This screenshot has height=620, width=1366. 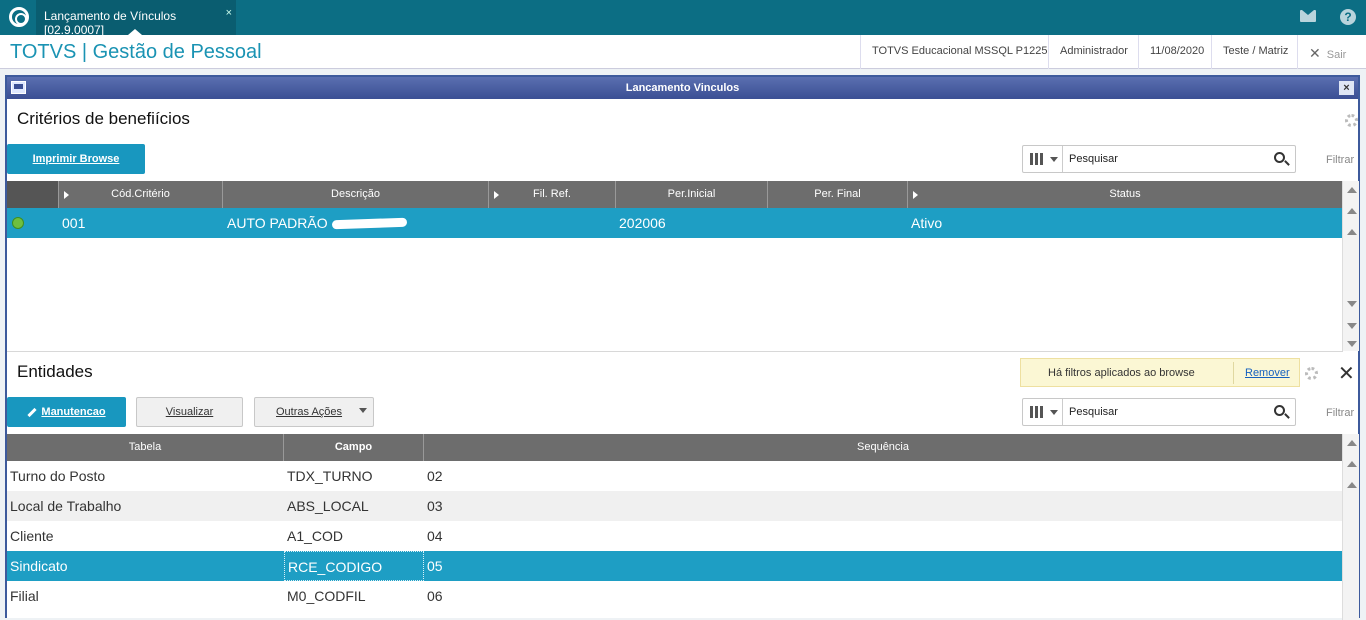 I want to click on redaction-mark, so click(x=369, y=223).